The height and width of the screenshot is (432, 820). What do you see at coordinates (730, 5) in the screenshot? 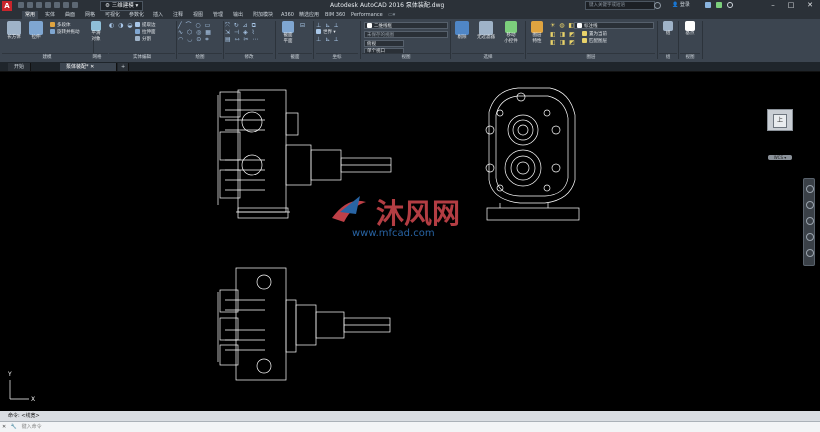
I see `help-icon` at bounding box center [730, 5].